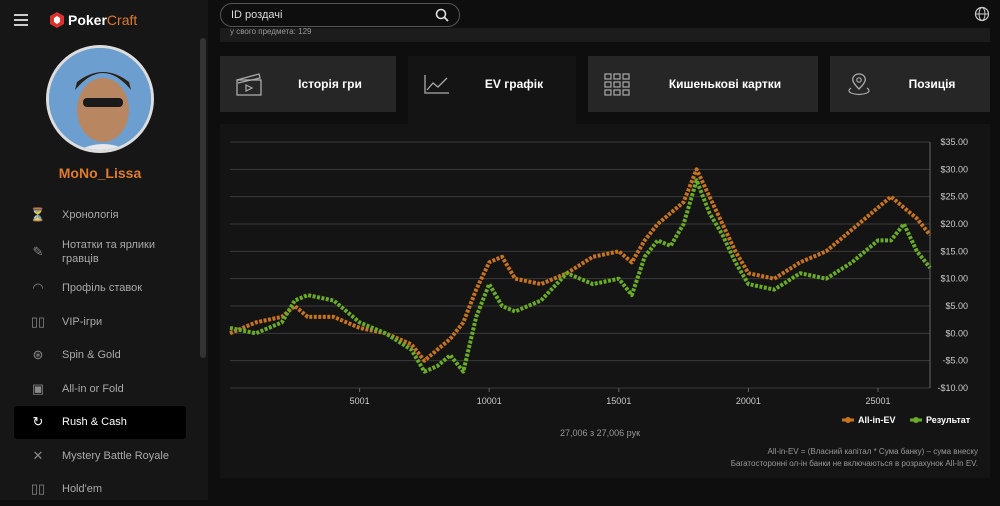 Image resolution: width=1000 pixels, height=506 pixels. Describe the element at coordinates (948, 420) in the screenshot. I see `legend-label: Результат` at that location.